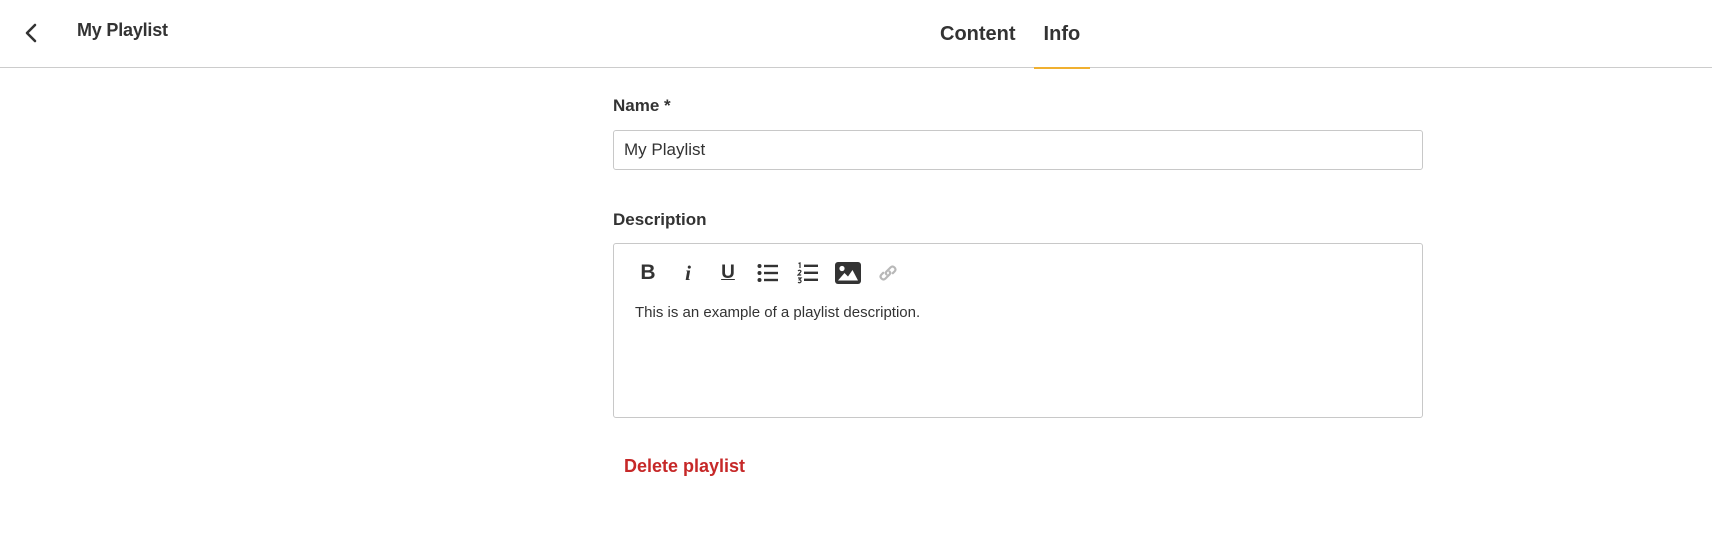  I want to click on tab-bar: Content Info, so click(1014, 34).